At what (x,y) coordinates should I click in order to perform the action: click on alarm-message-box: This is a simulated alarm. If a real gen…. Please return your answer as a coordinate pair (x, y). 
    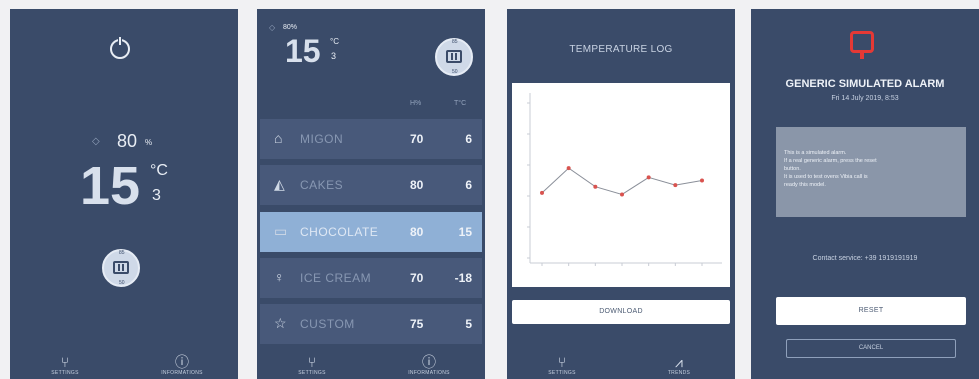
    Looking at the image, I should click on (871, 172).